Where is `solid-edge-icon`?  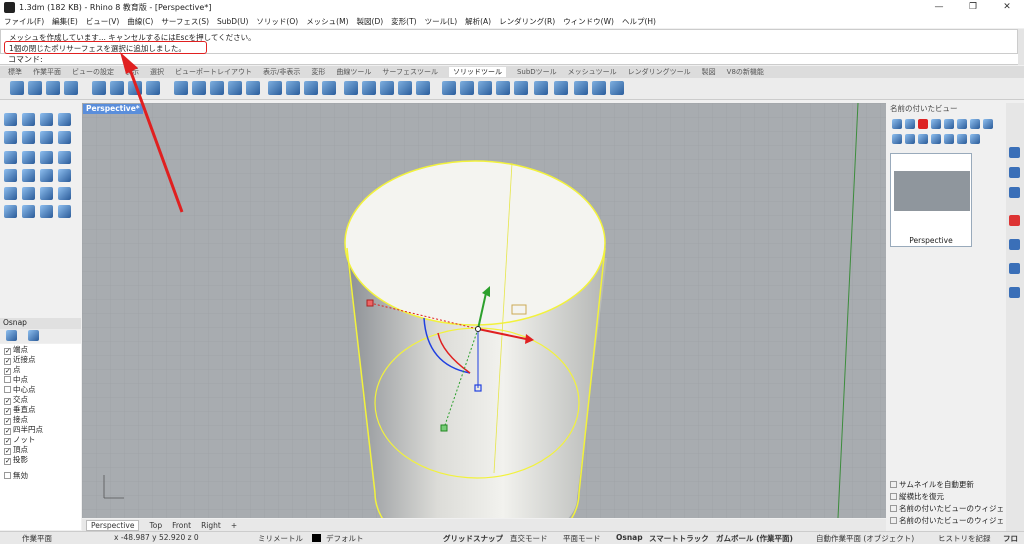
solid-edge-icon is located at coordinates (503, 88).